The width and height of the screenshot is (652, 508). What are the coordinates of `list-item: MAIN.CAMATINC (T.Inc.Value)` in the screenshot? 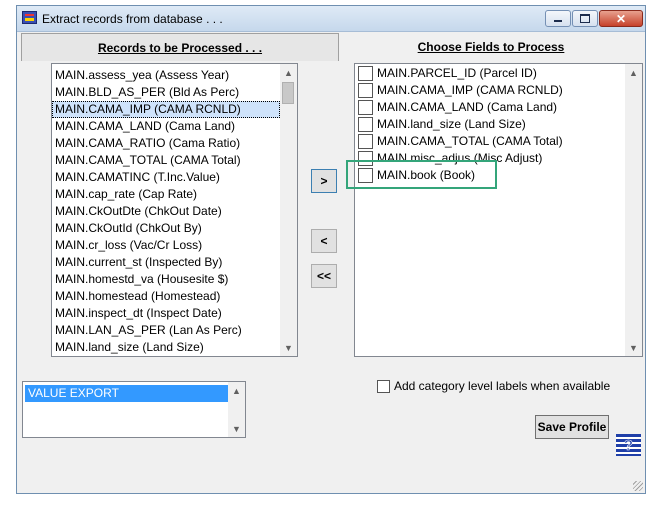 It's located at (166, 177).